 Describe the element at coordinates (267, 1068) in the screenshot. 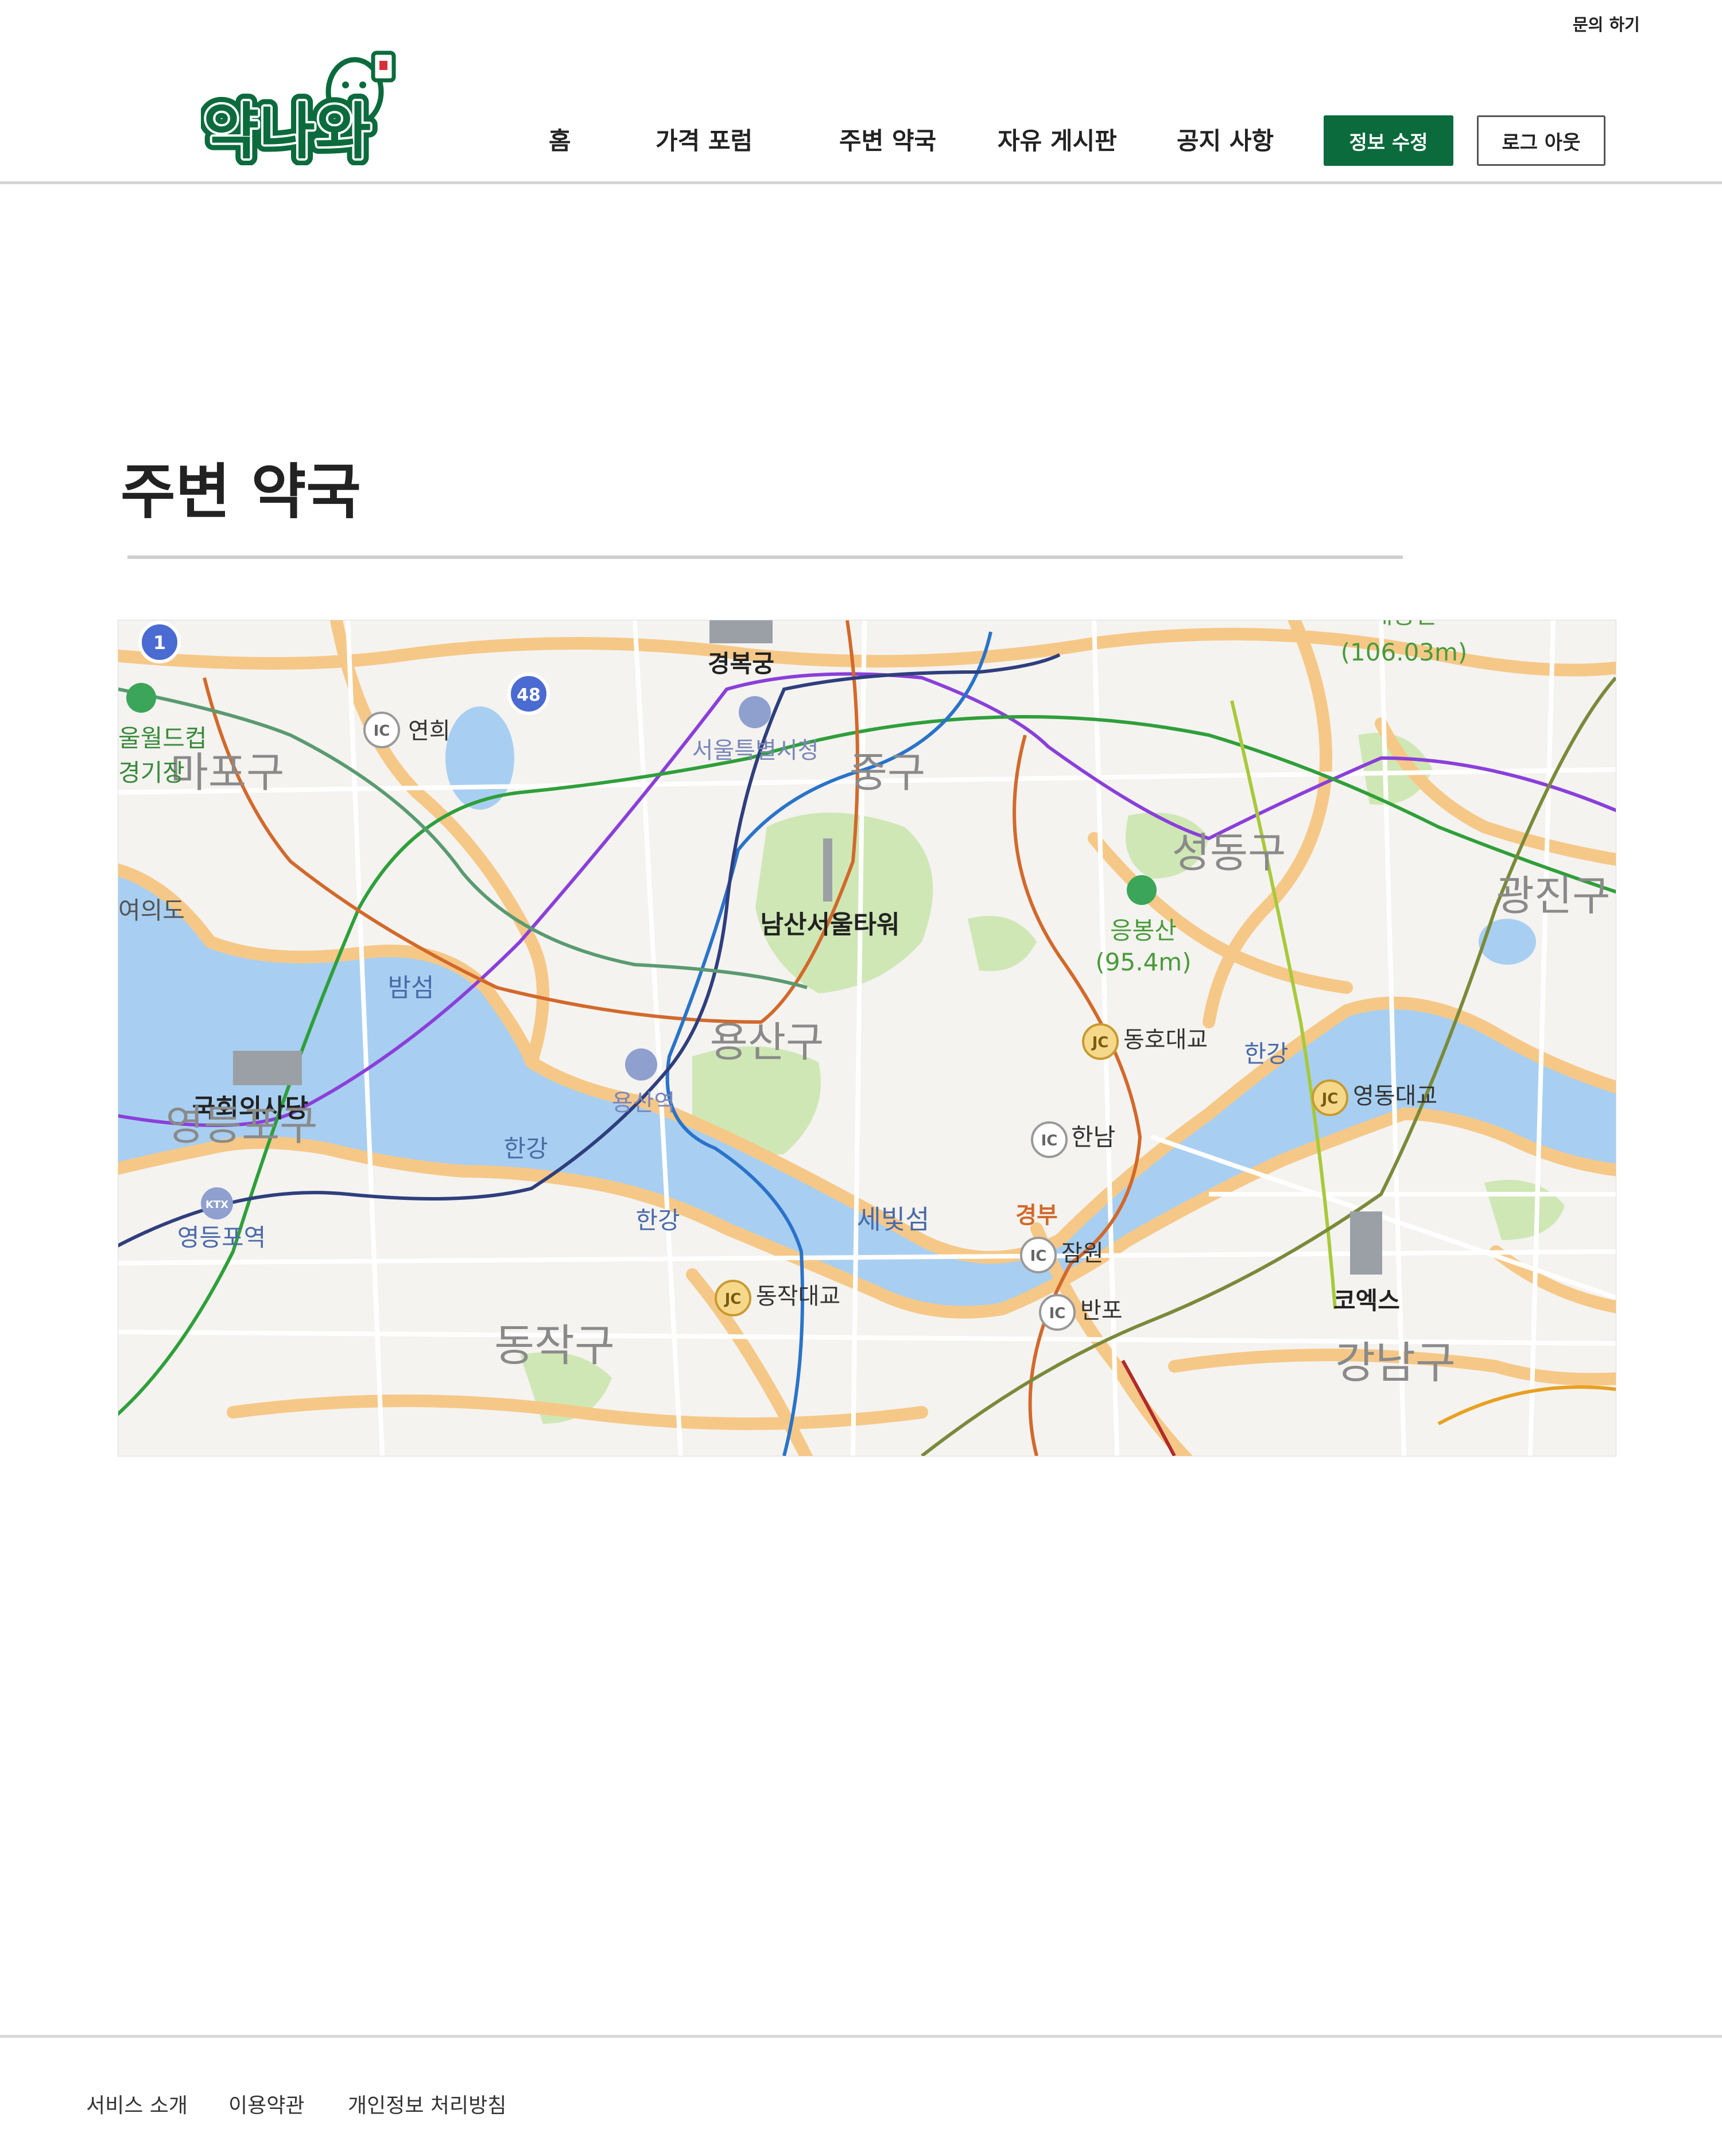

I see `national-assembly-icon` at that location.